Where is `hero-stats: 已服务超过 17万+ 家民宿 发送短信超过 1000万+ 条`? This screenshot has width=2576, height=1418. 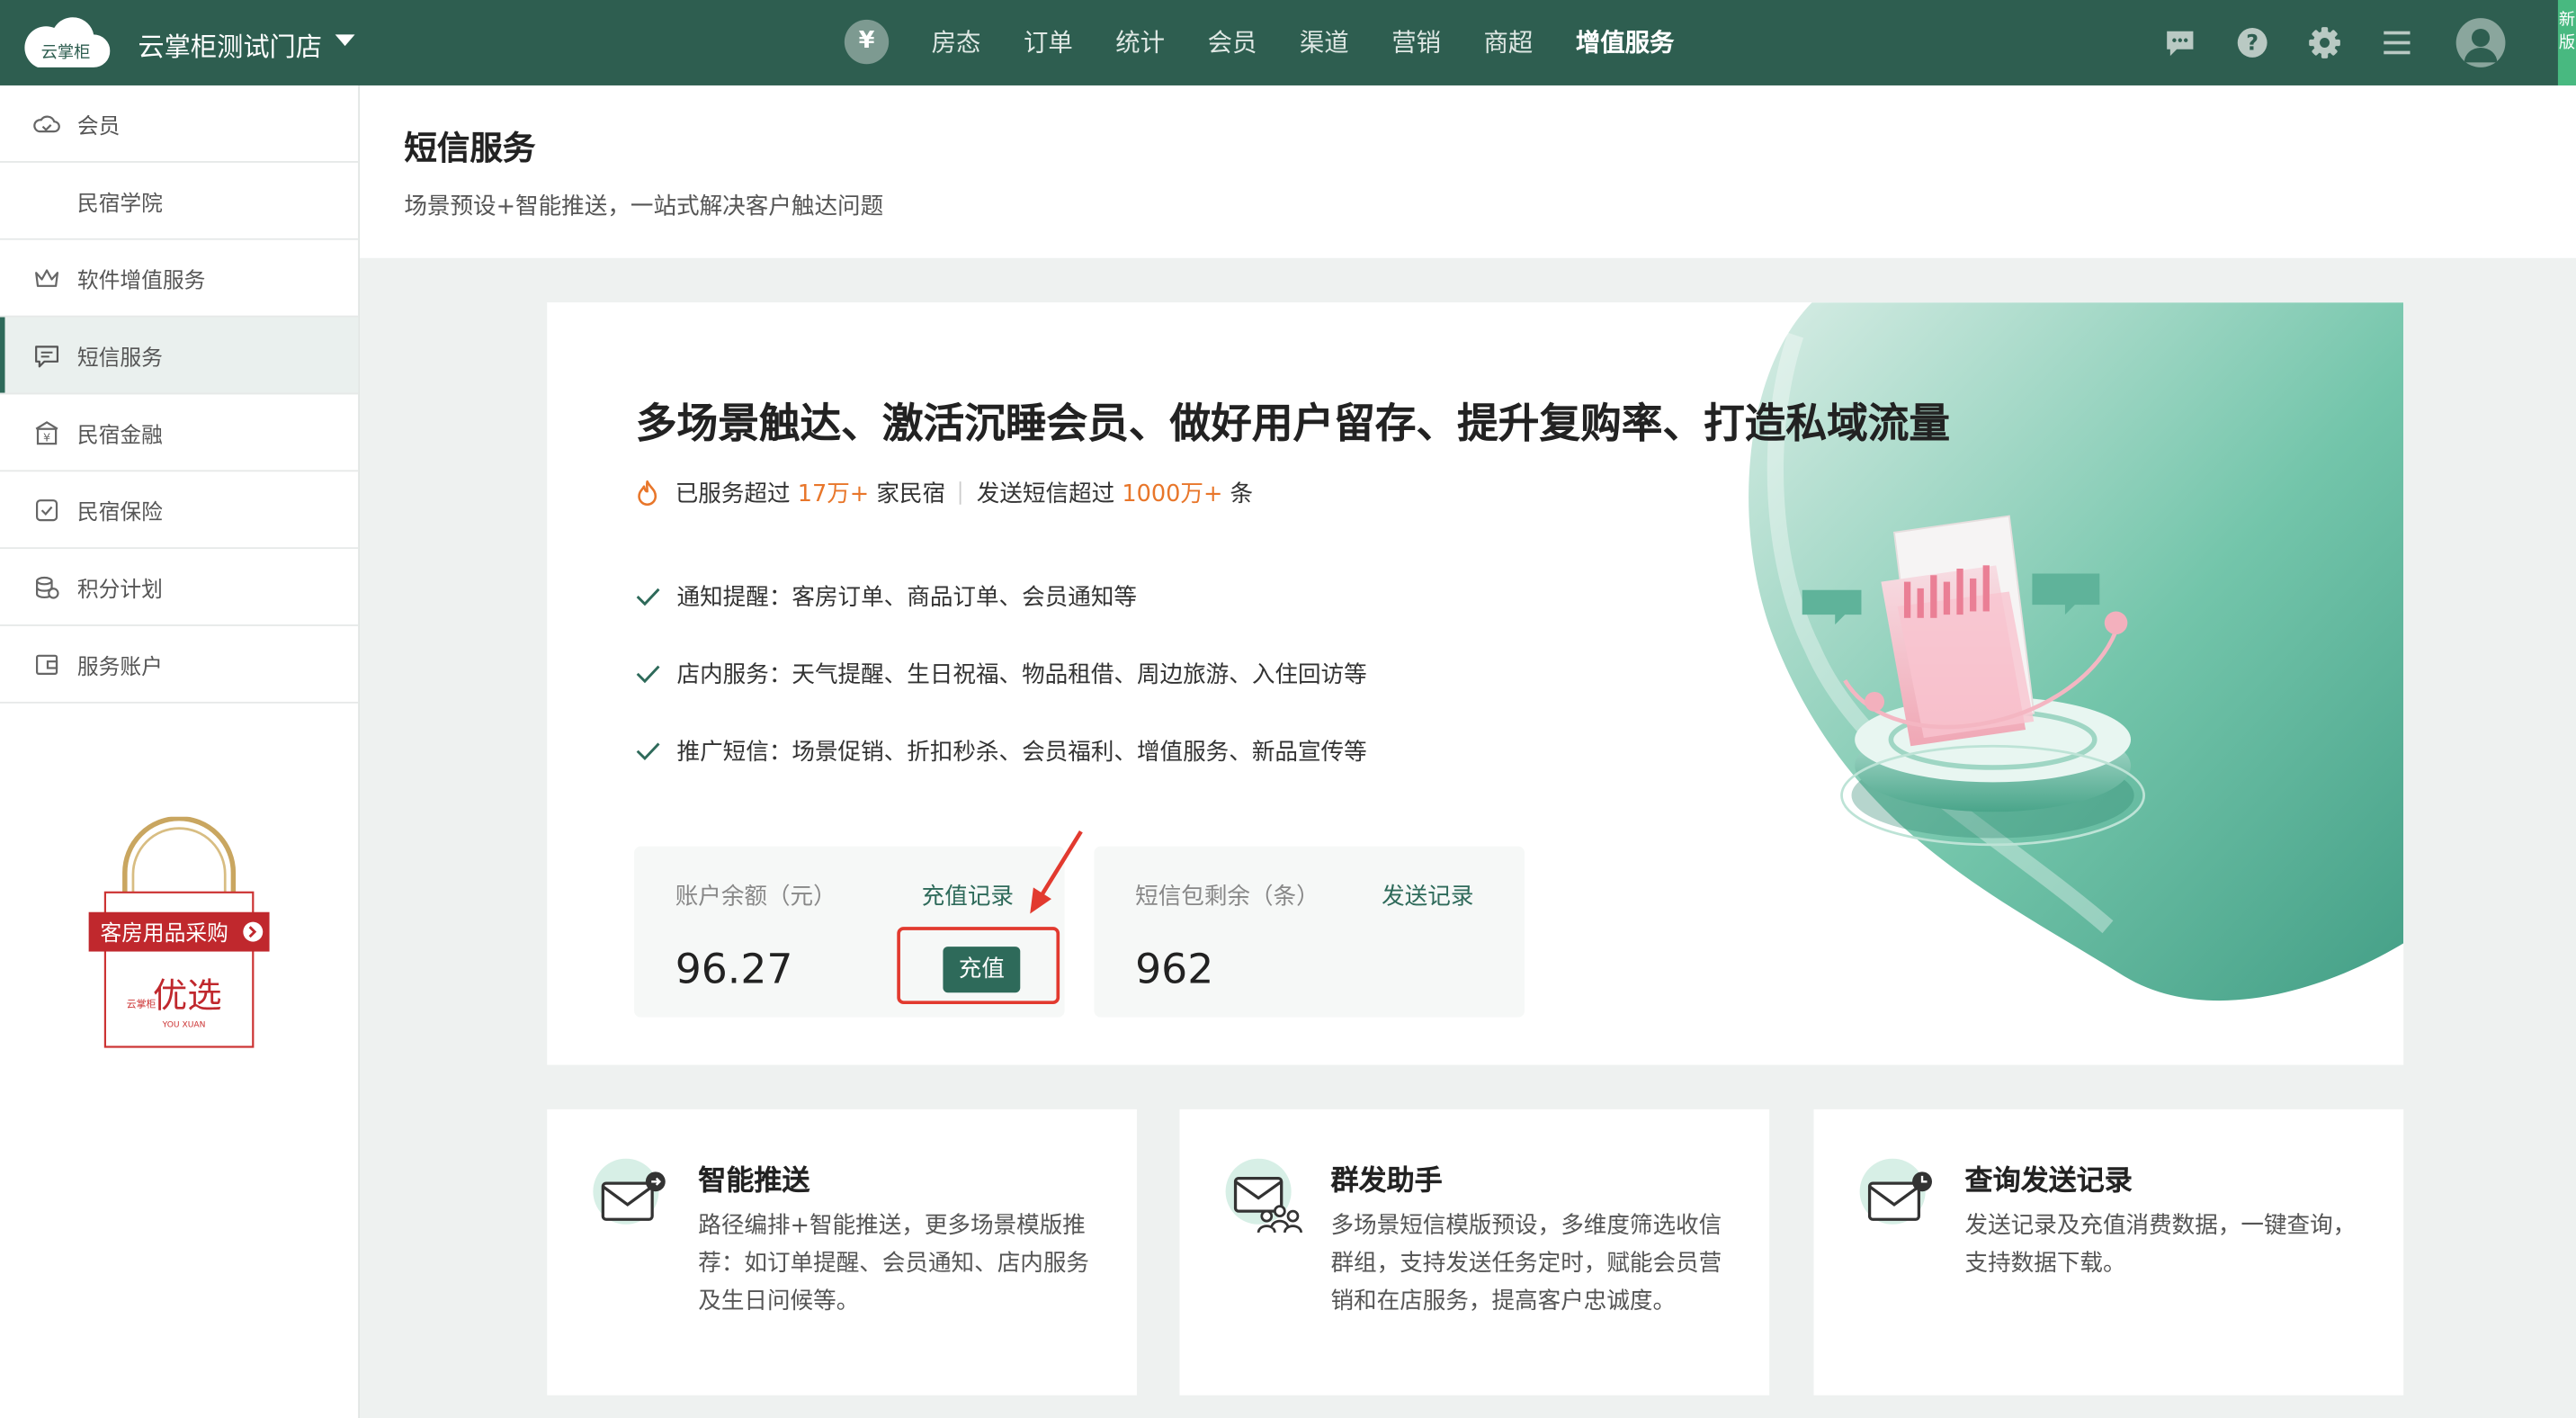
hero-stats: 已服务超过 17万+ 家民宿 发送短信超过 1000万+ 条 is located at coordinates (944, 493).